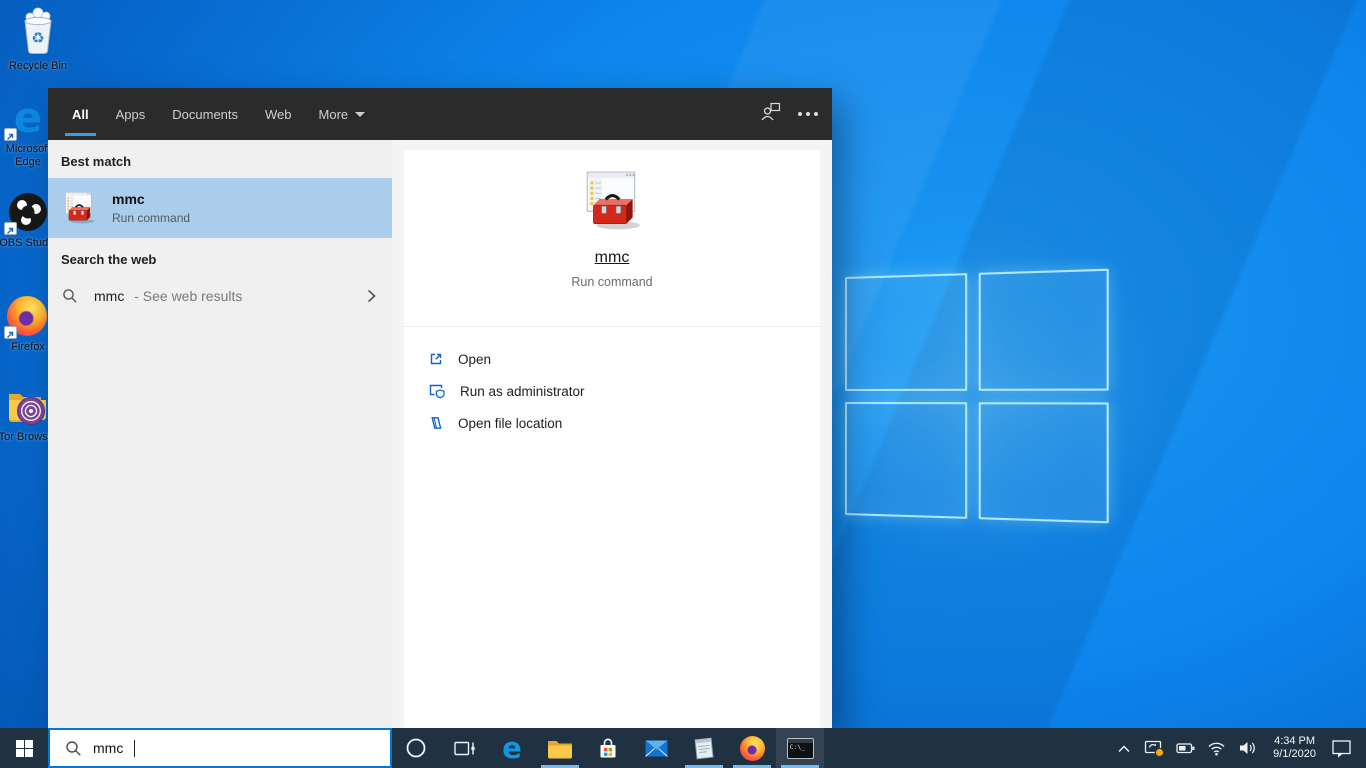 The image size is (1366, 768). What do you see at coordinates (612, 258) in the screenshot?
I see `preview-title-link: mmc` at bounding box center [612, 258].